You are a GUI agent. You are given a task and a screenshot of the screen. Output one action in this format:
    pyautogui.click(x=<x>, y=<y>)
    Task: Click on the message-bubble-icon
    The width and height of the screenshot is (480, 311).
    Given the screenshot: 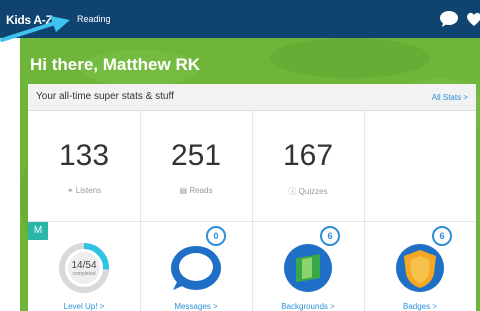 What is the action you would take?
    pyautogui.click(x=196, y=268)
    